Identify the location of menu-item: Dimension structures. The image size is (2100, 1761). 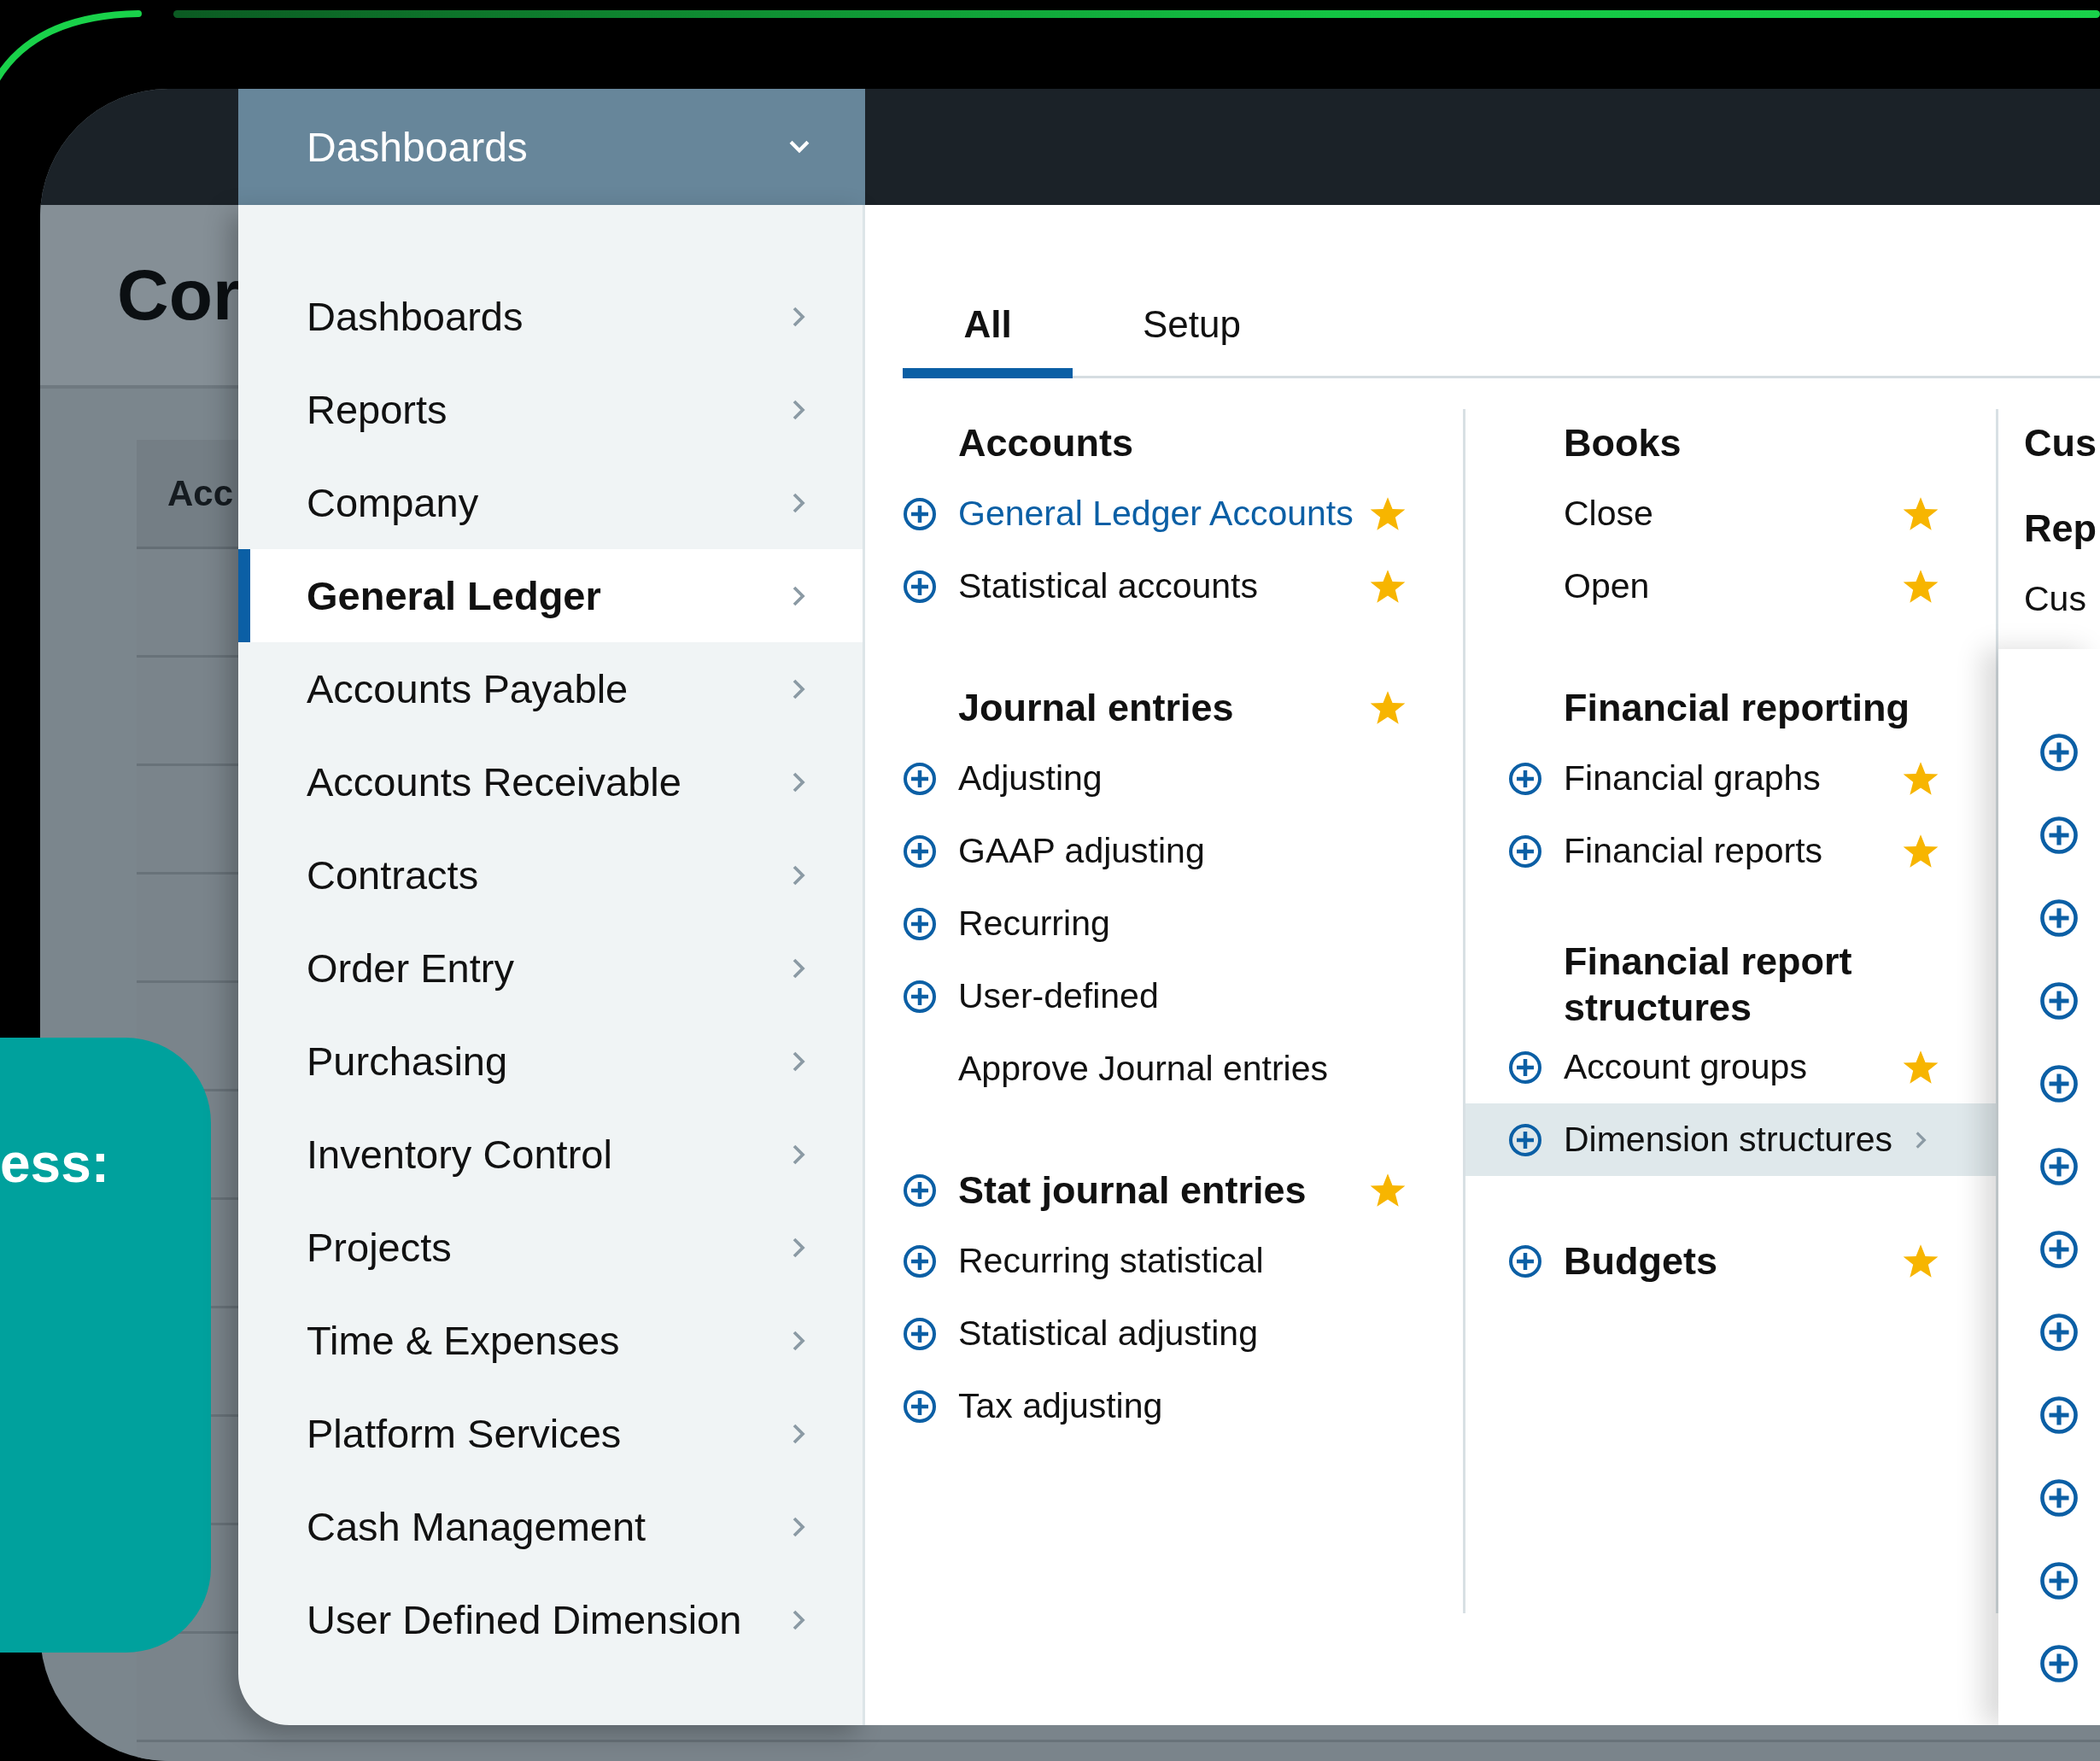
(1730, 1139).